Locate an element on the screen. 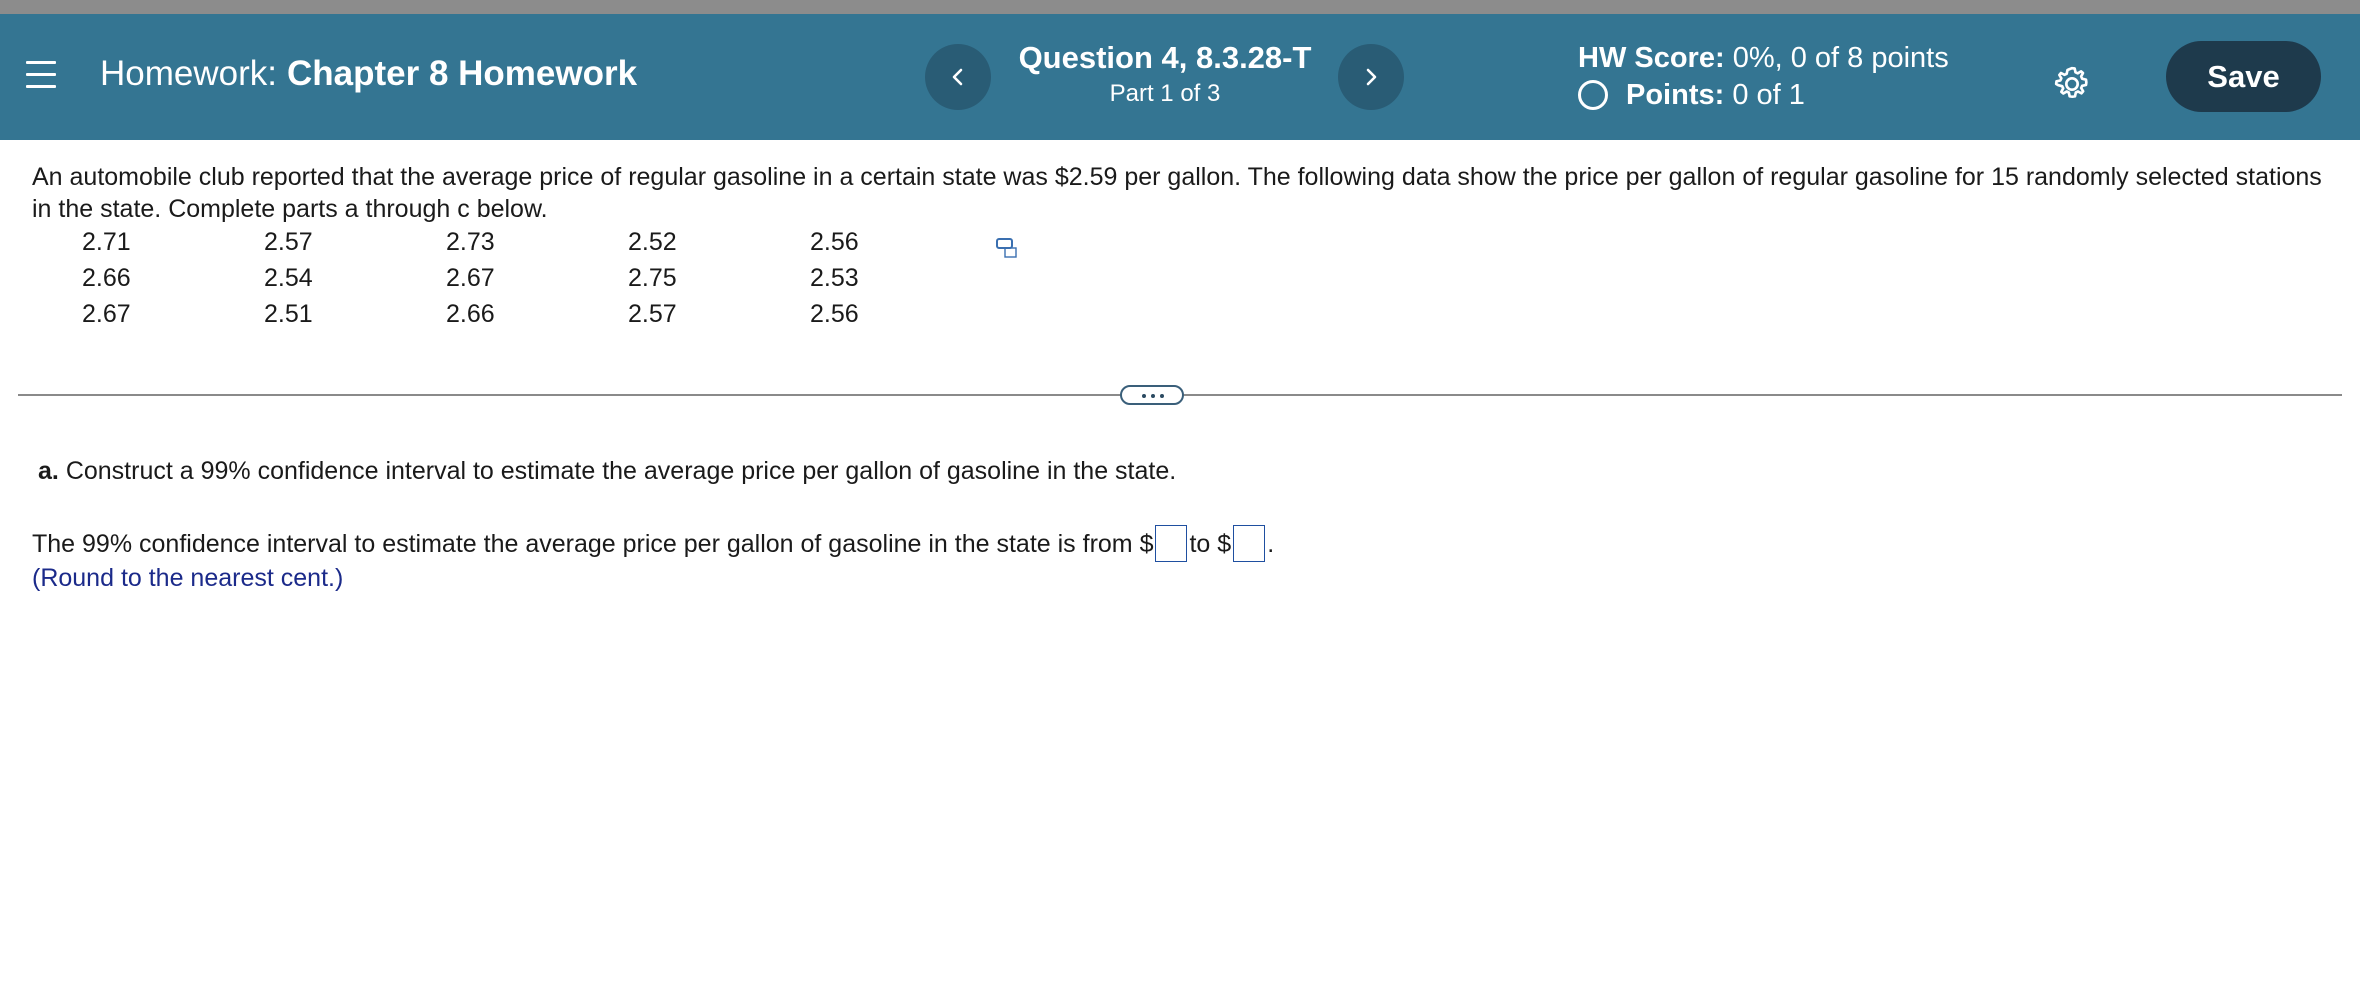 The height and width of the screenshot is (985, 2360). points-value: 0 of 1 is located at coordinates (1768, 95).